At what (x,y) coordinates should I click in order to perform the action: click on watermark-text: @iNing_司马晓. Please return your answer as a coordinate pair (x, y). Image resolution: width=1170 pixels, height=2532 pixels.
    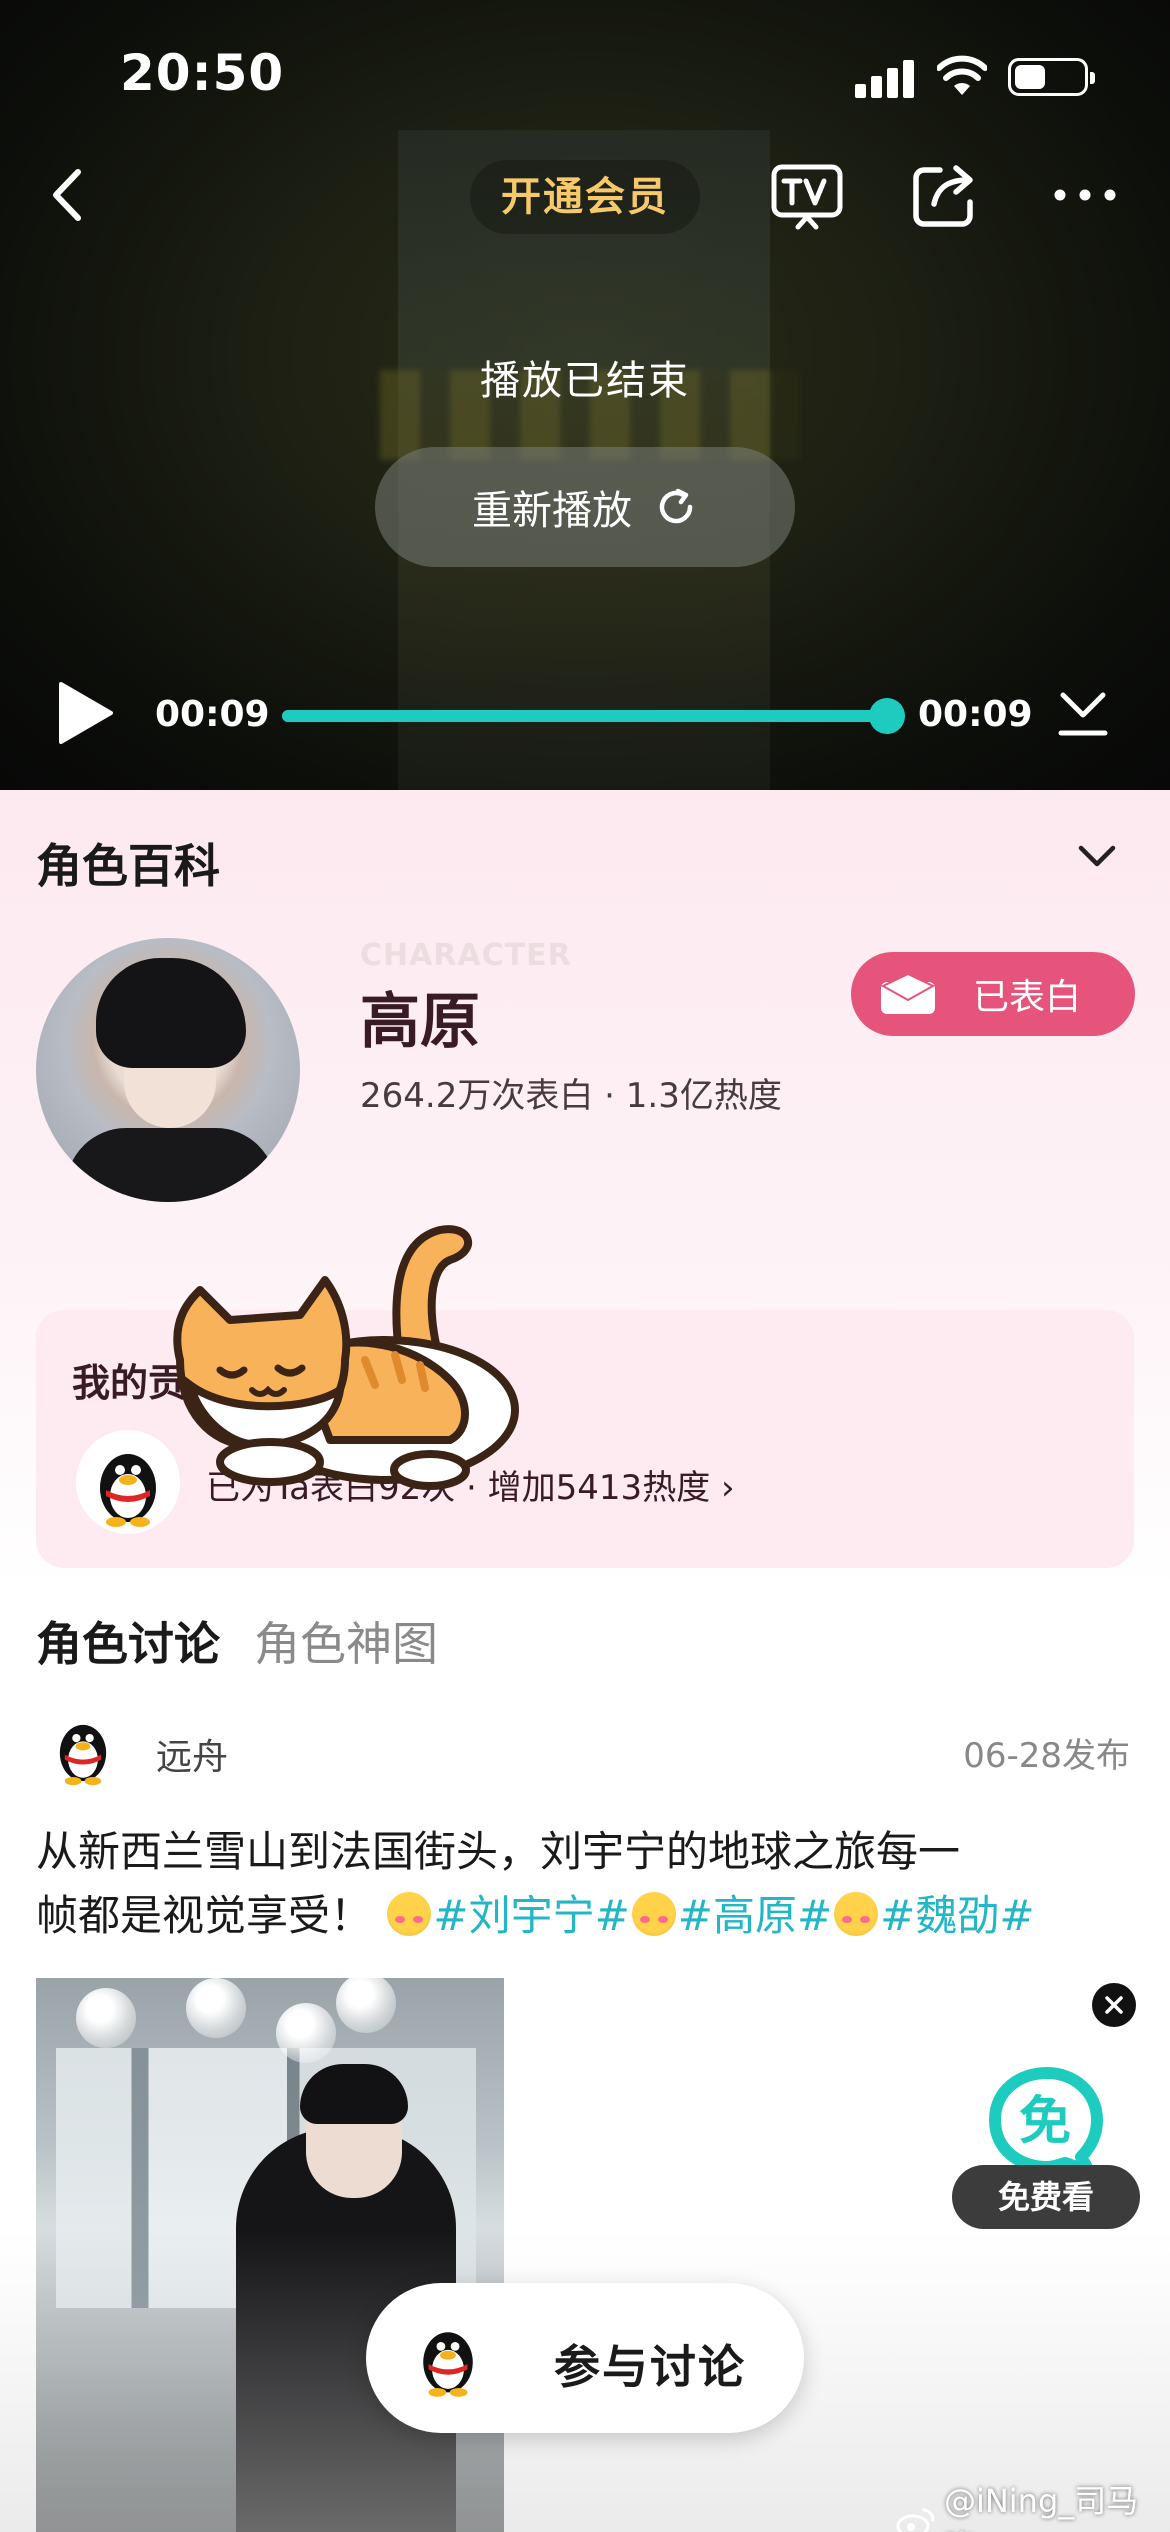
    Looking at the image, I should click on (1041, 2507).